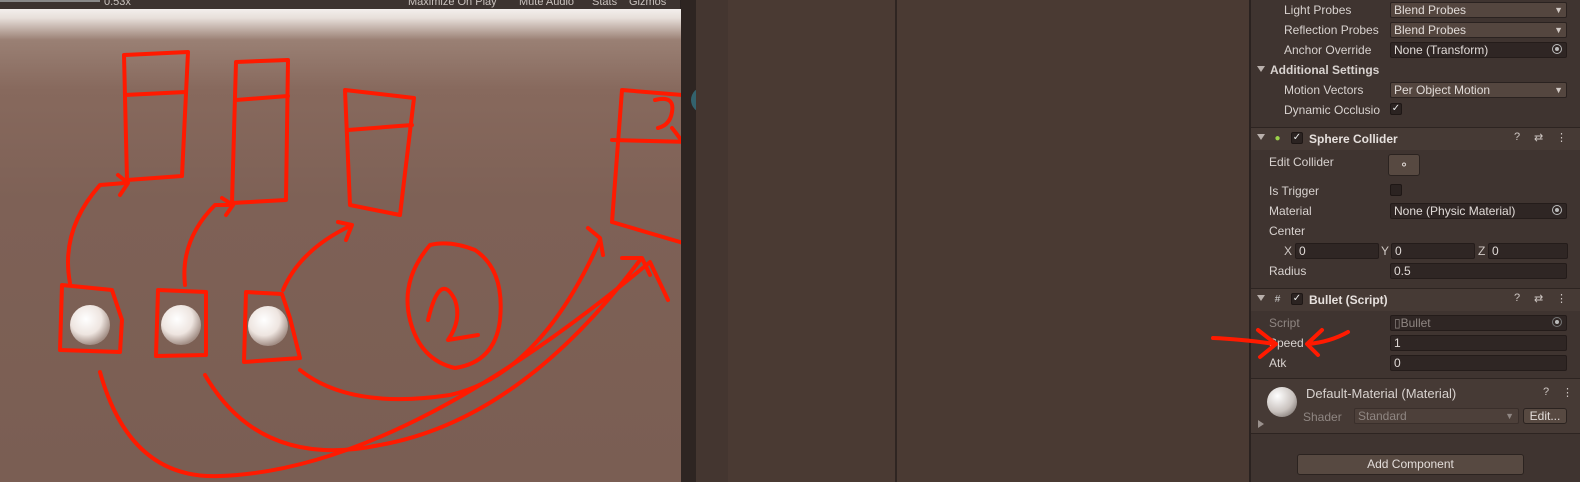 This screenshot has width=1580, height=482. I want to click on light-probes-row: Light Probes Blend Probes ▼, so click(1415, 10).